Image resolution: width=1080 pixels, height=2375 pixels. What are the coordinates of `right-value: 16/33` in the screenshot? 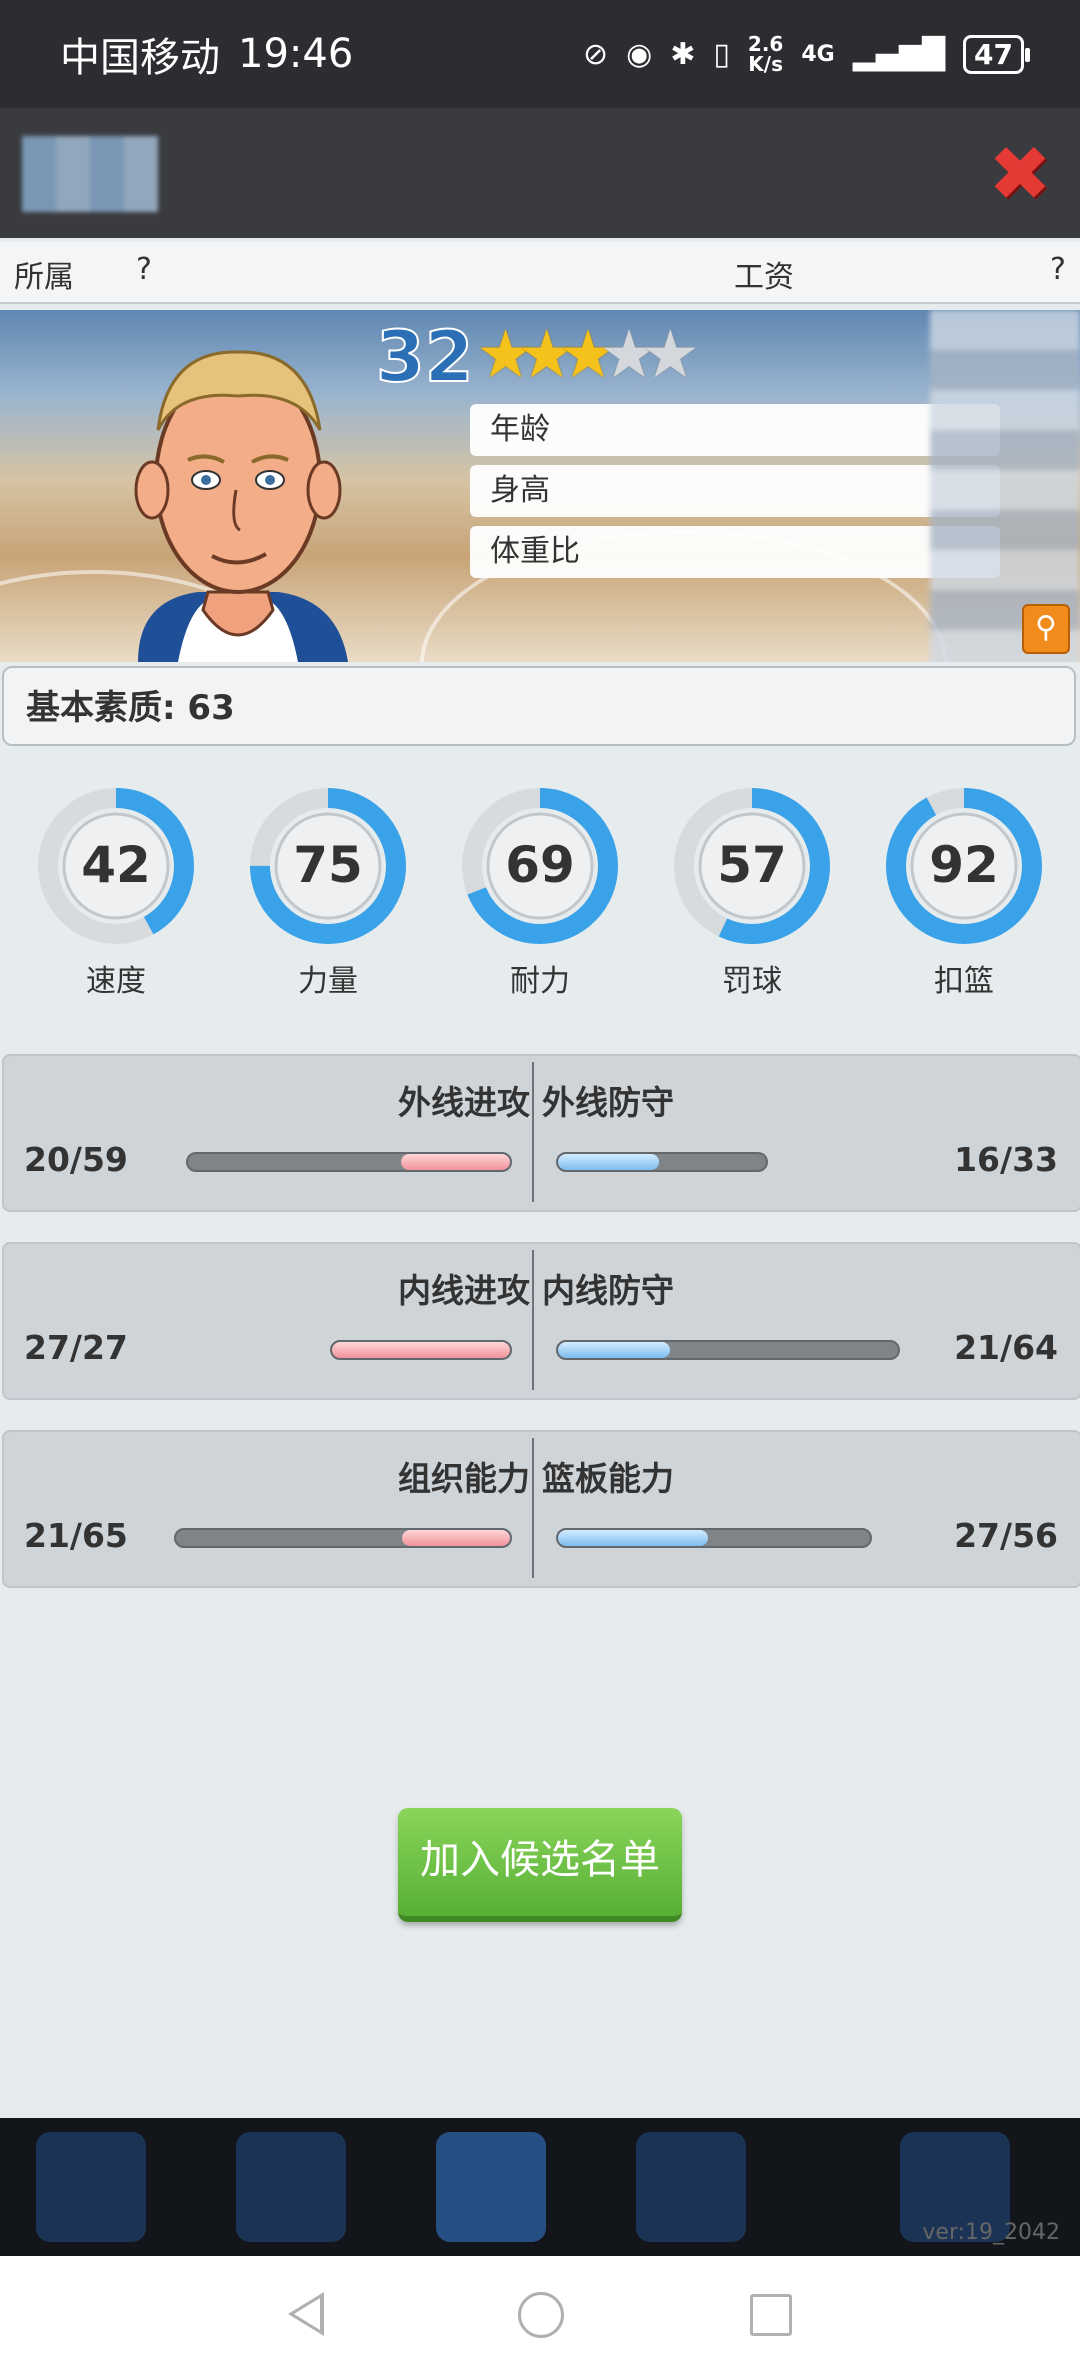 It's located at (1006, 1159).